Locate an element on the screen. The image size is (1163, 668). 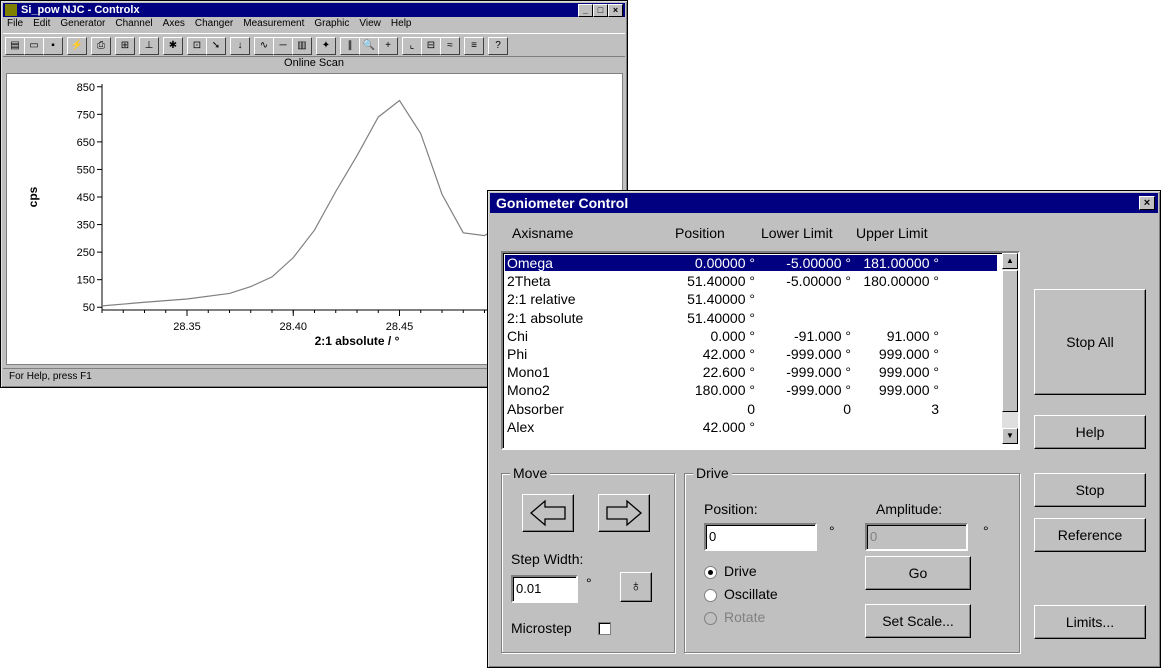
table-row: Absorber 0 0 3 is located at coordinates (751, 409).